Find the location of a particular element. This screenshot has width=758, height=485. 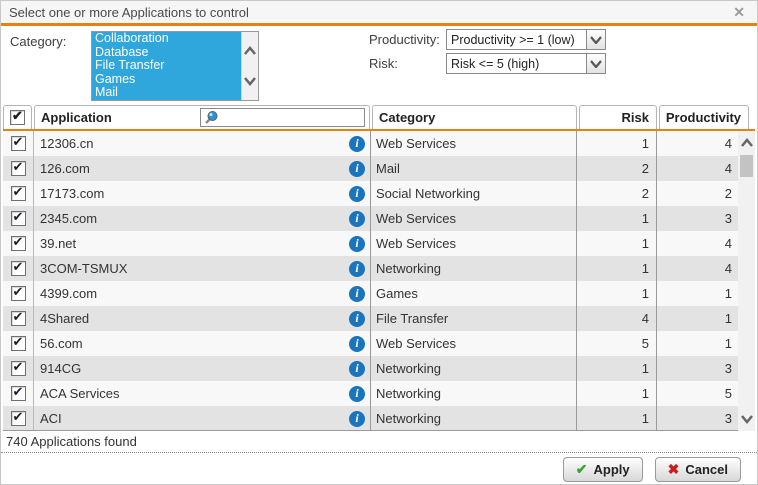

application-name: 56.com is located at coordinates (61, 343).